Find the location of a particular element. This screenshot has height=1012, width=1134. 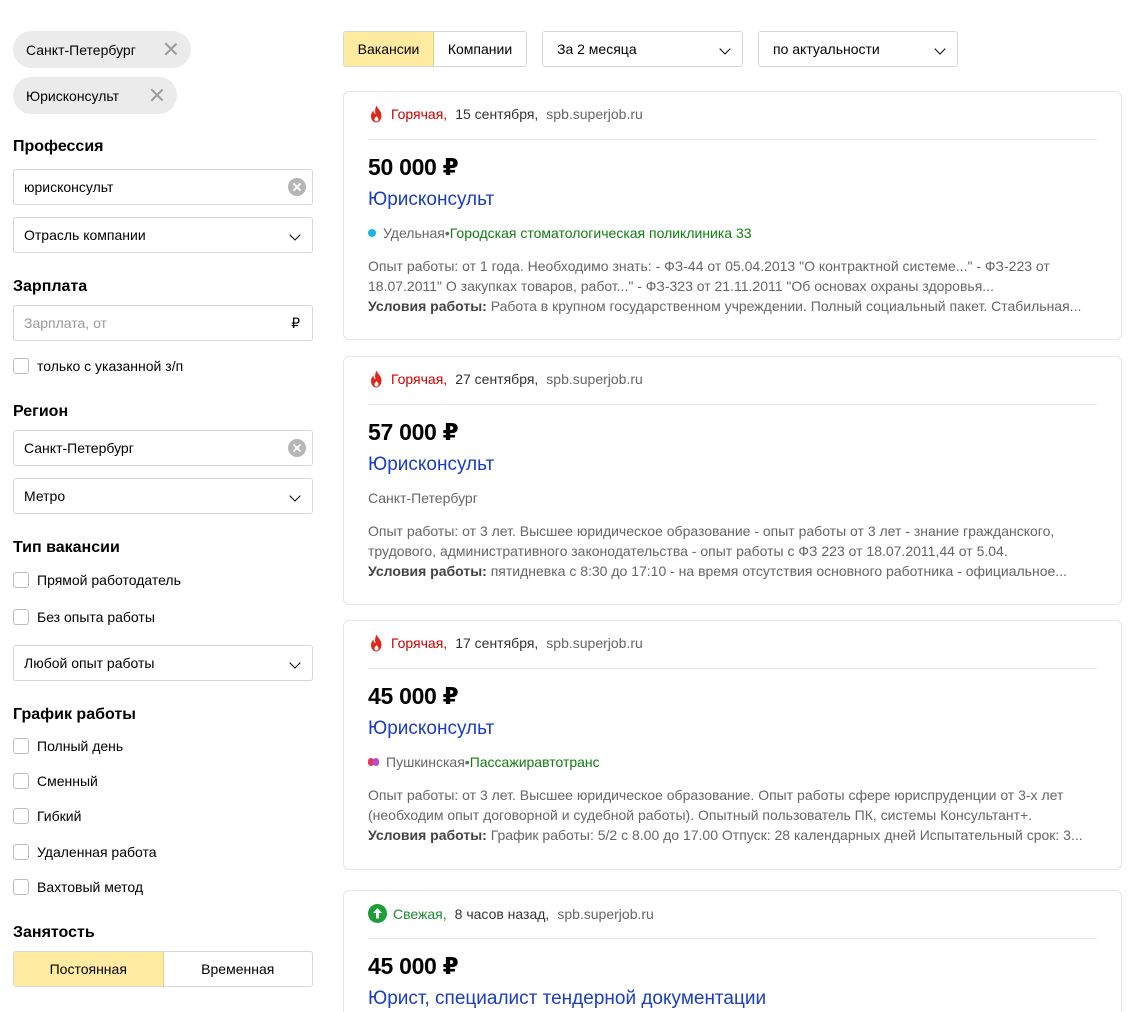

vacancy-location: Пушкинская • Пассажиравтотранс is located at coordinates (484, 762).